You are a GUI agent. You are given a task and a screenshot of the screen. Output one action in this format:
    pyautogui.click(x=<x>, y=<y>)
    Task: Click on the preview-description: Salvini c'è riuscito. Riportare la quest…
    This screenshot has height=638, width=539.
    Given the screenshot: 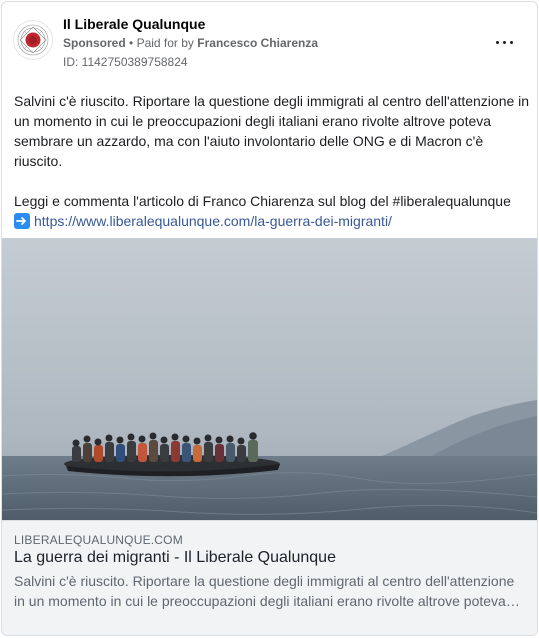 What is the action you would take?
    pyautogui.click(x=269, y=591)
    